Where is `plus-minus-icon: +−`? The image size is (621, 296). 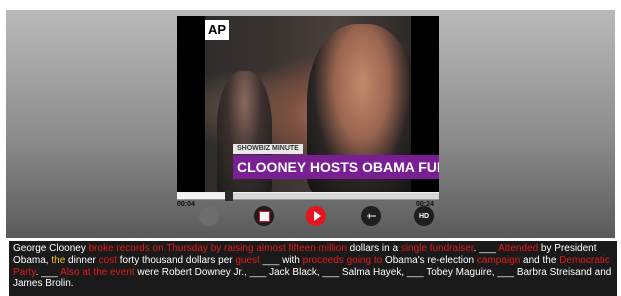
plus-minus-icon: +− is located at coordinates (371, 216).